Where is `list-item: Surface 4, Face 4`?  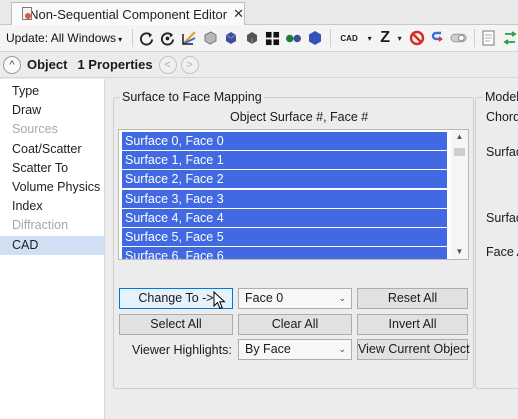
list-item: Surface 4, Face 4 is located at coordinates (284, 217).